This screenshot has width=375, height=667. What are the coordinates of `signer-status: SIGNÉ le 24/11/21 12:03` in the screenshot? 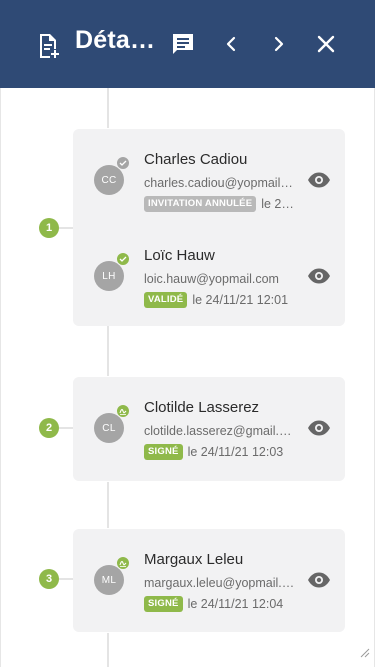 It's located at (220, 452).